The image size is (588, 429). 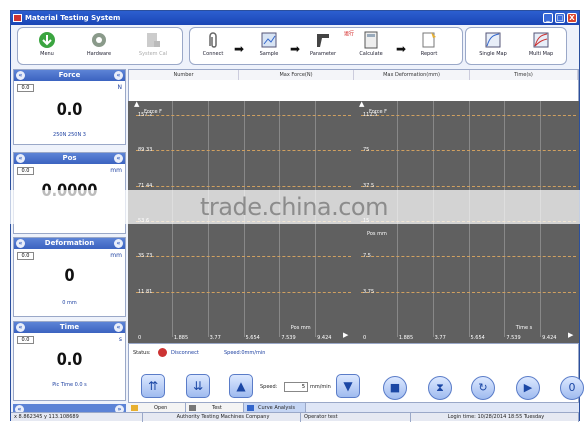 What do you see at coordinates (395, 388) in the screenshot?
I see `stop-button: ■` at bounding box center [395, 388].